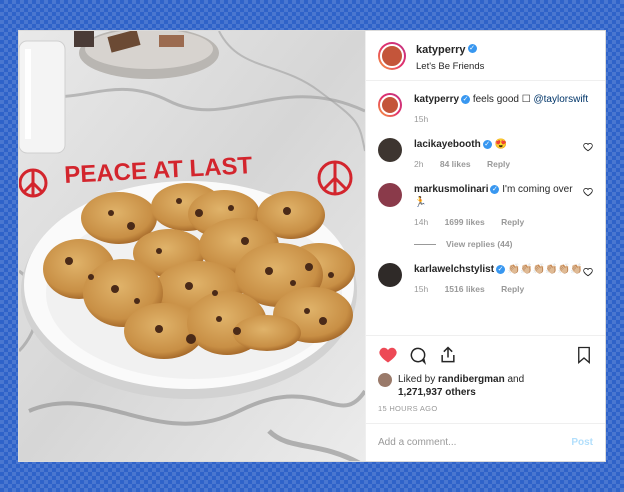 This screenshot has width=624, height=492. Describe the element at coordinates (471, 379) in the screenshot. I see `liker-username: randibergman` at that location.